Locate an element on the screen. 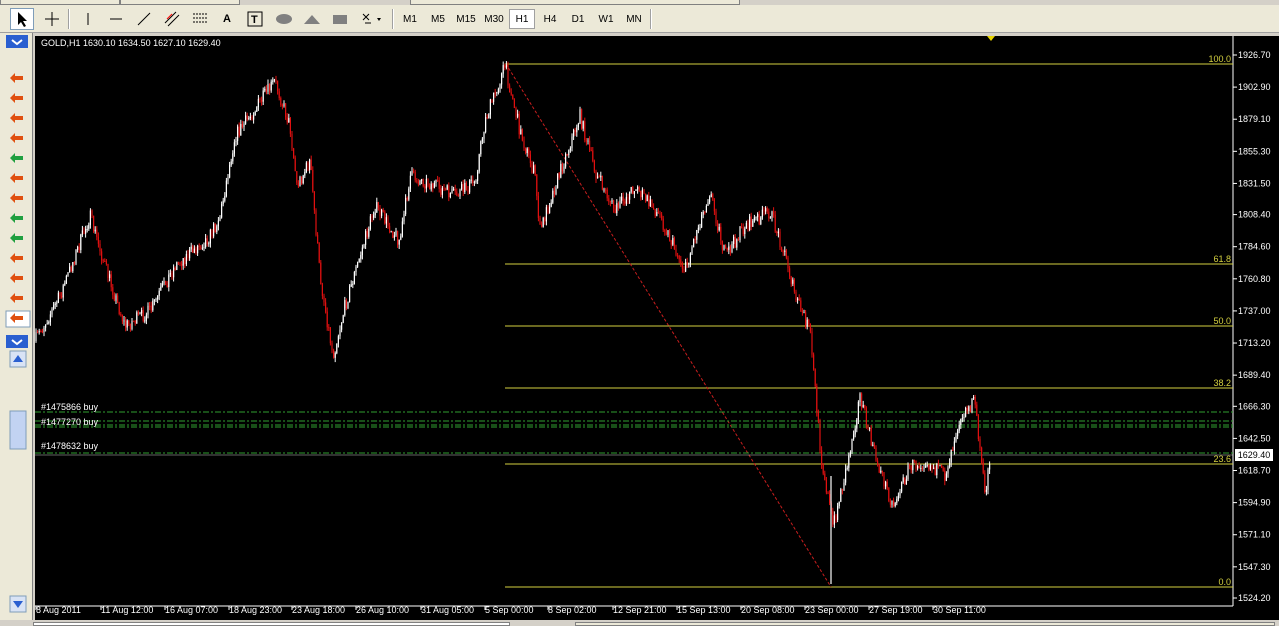  channel-button is located at coordinates (172, 19).